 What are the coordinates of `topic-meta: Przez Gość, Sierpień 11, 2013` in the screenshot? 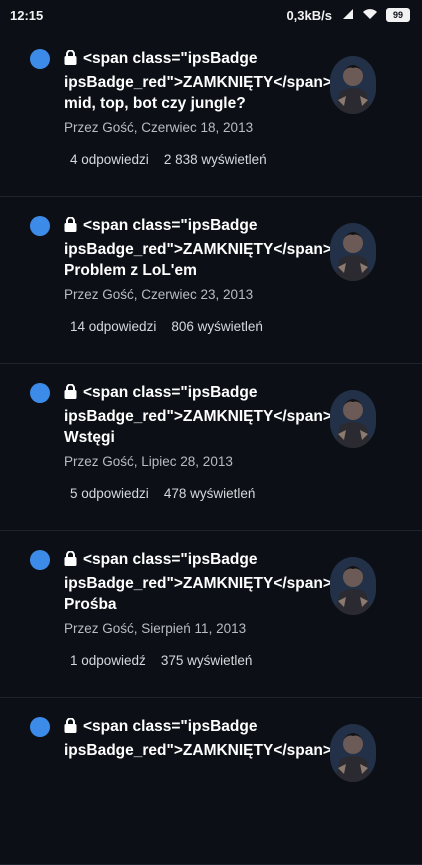 It's located at (155, 628).